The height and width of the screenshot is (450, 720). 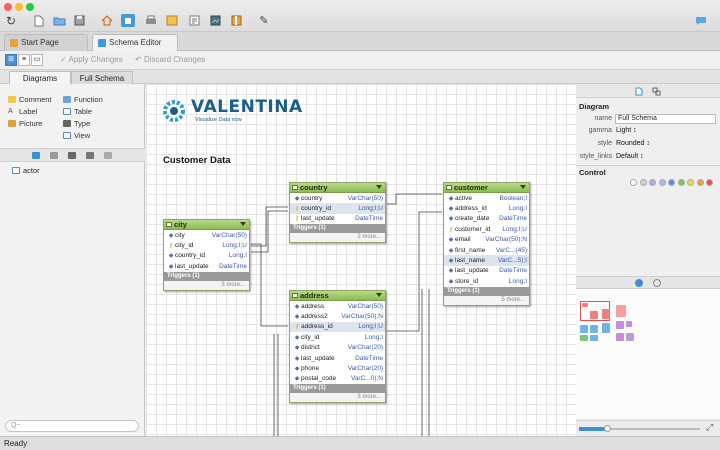 I want to click on palette-label: A Label, so click(x=22, y=111).